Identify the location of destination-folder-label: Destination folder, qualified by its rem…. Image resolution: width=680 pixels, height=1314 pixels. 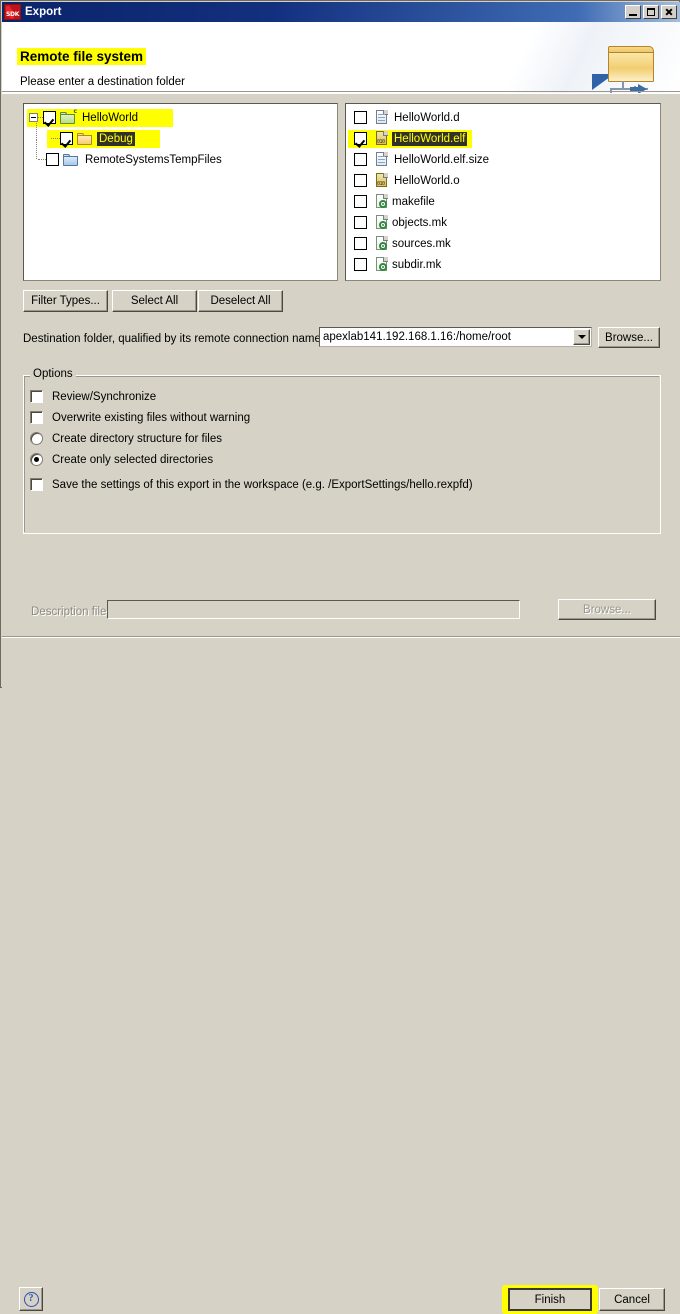
(174, 339).